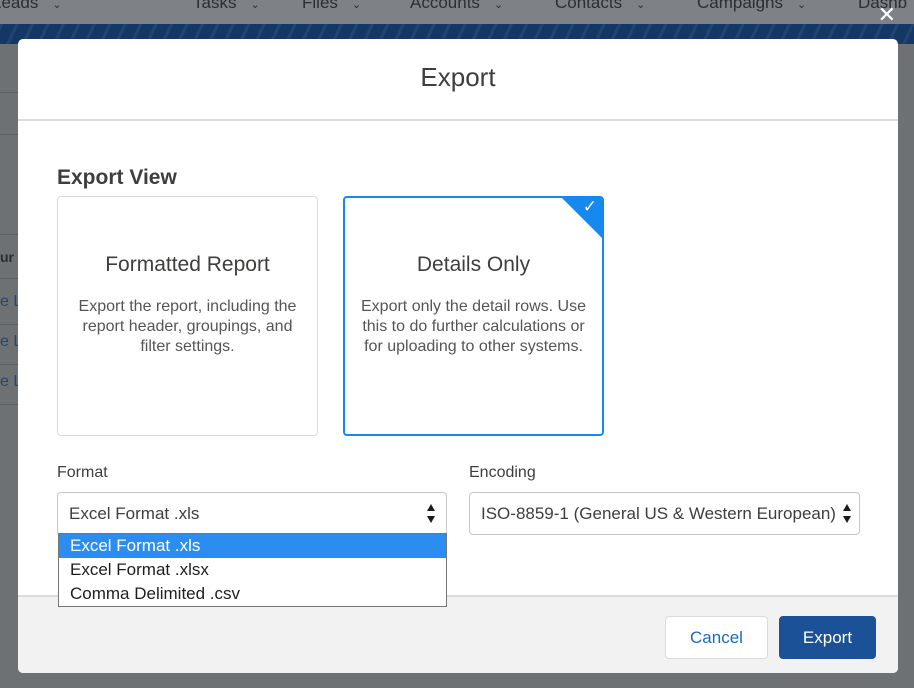 The image size is (914, 688). I want to click on format-select: Excel Format .xls, so click(252, 513).